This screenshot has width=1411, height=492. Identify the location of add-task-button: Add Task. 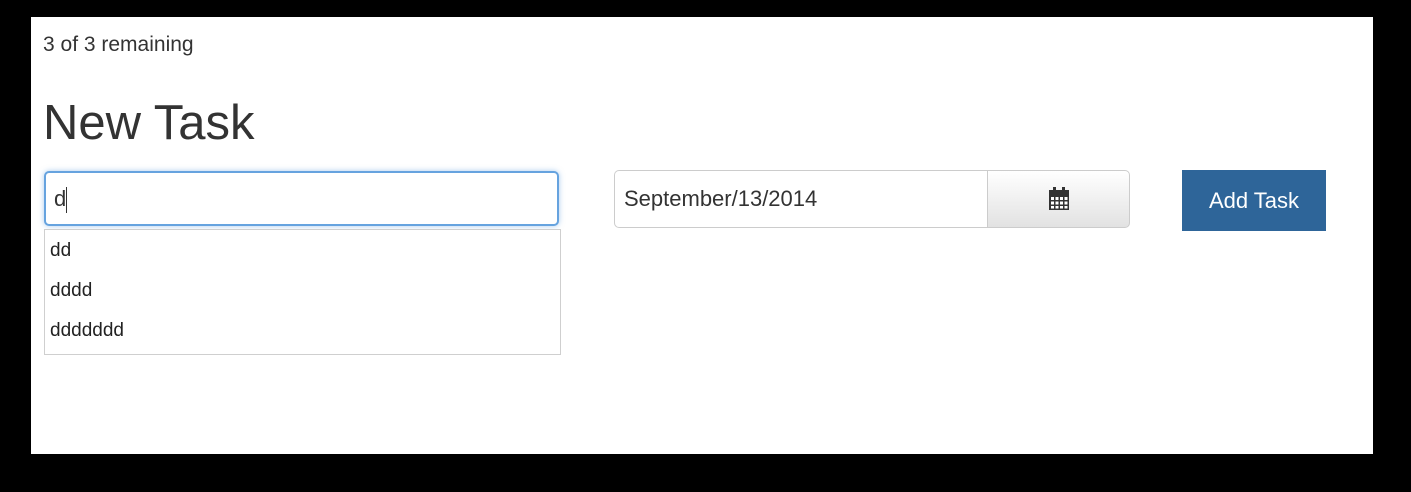
(1254, 200).